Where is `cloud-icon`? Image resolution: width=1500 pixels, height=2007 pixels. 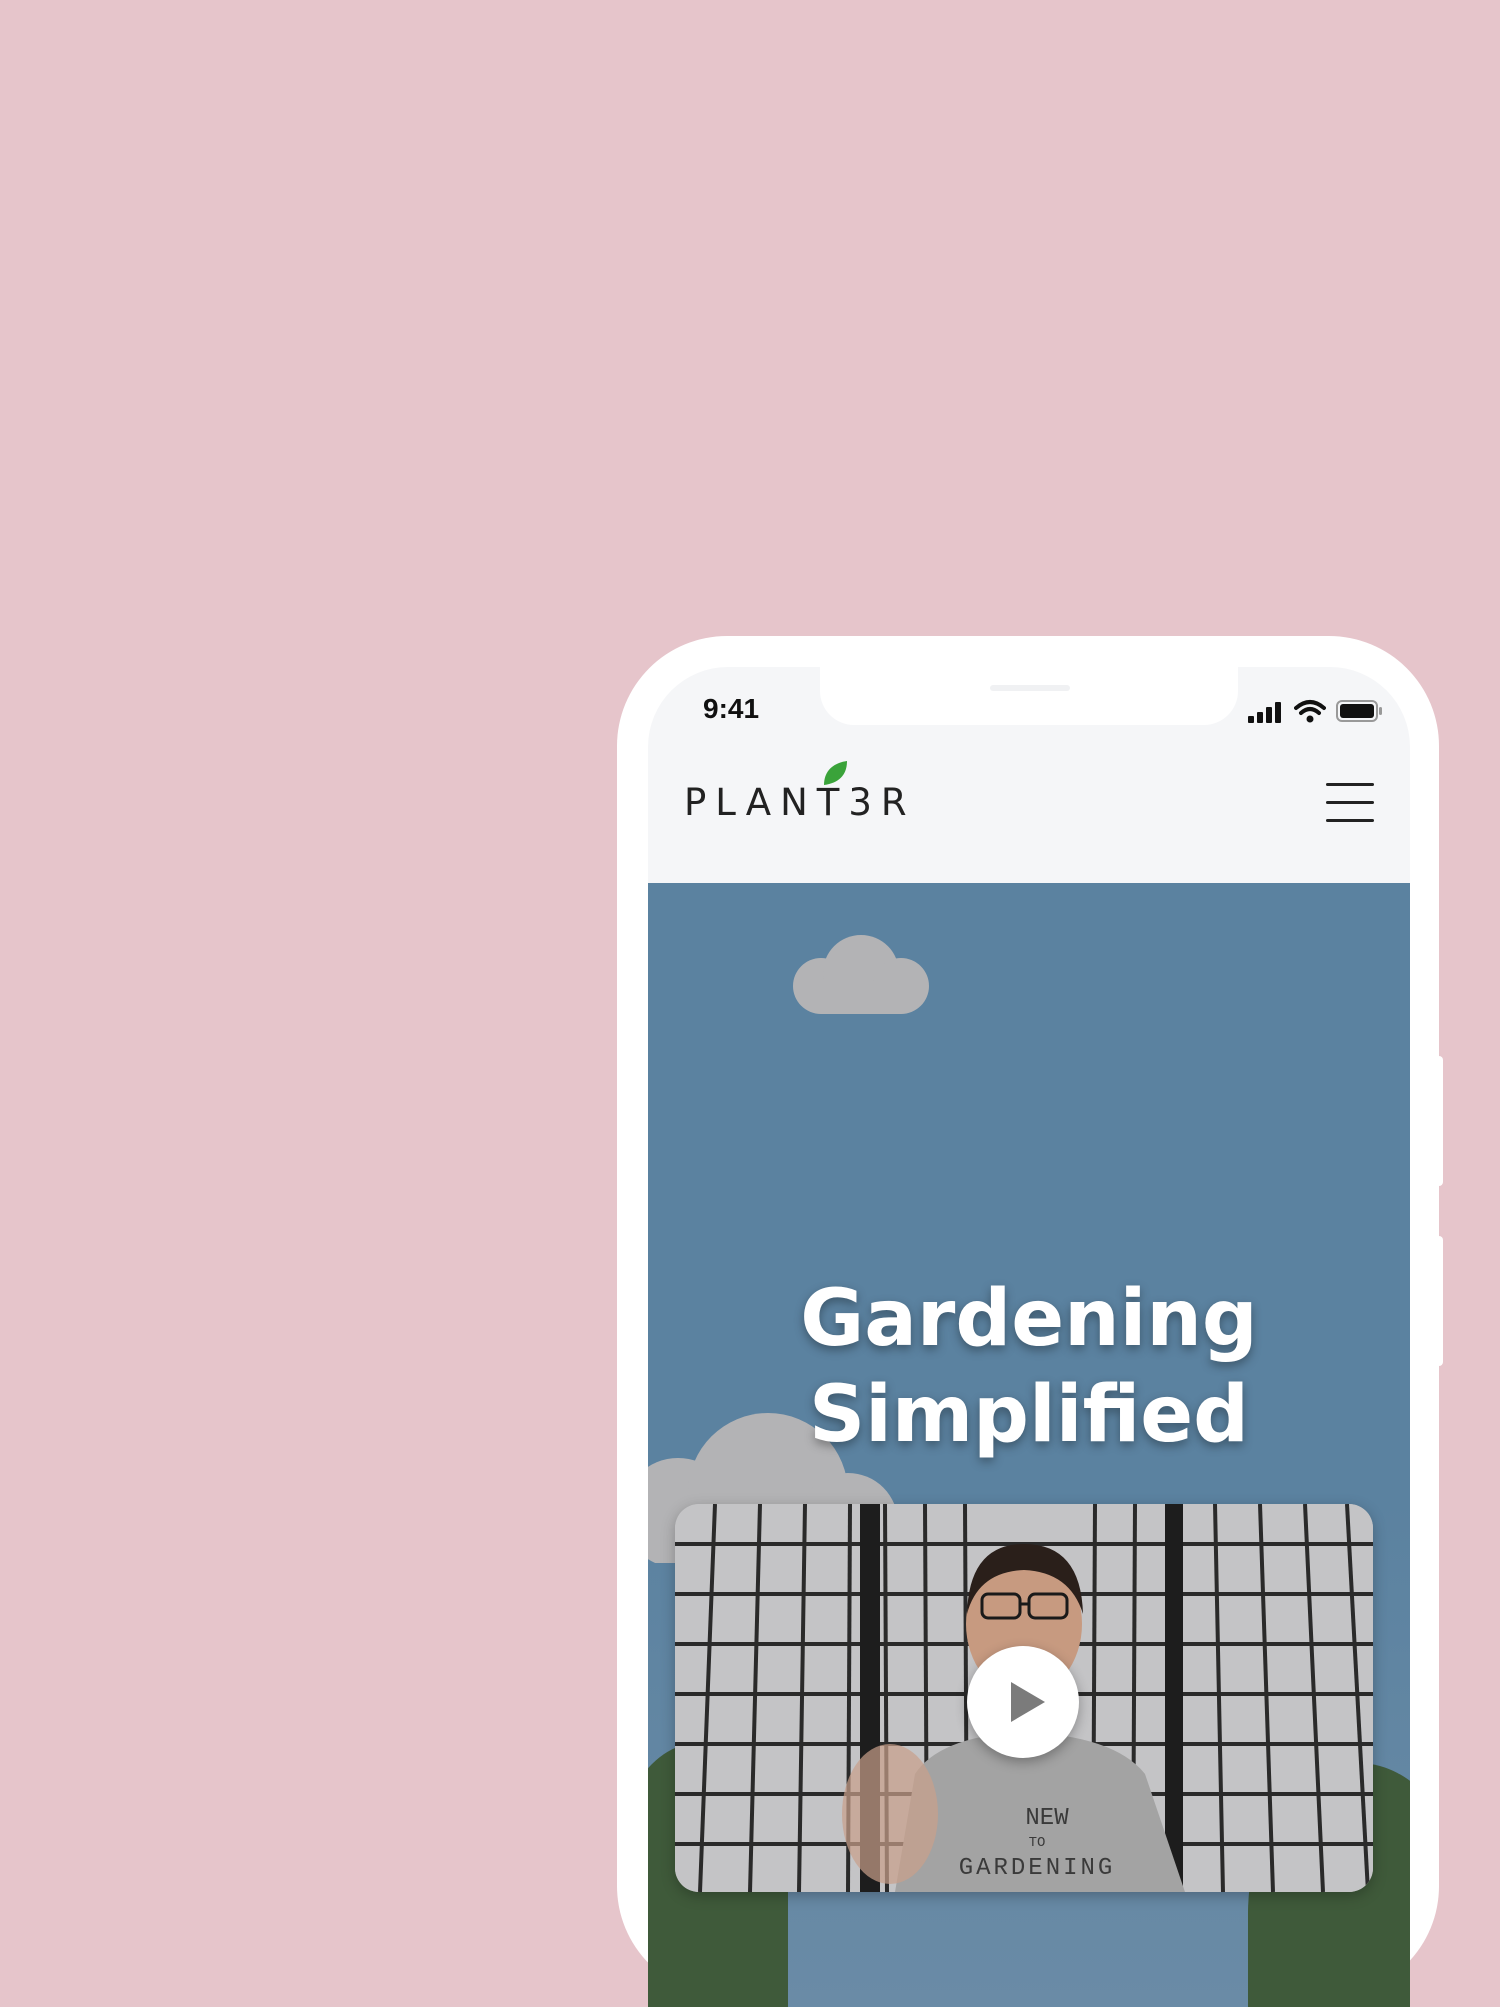
cloud-icon is located at coordinates (861, 974).